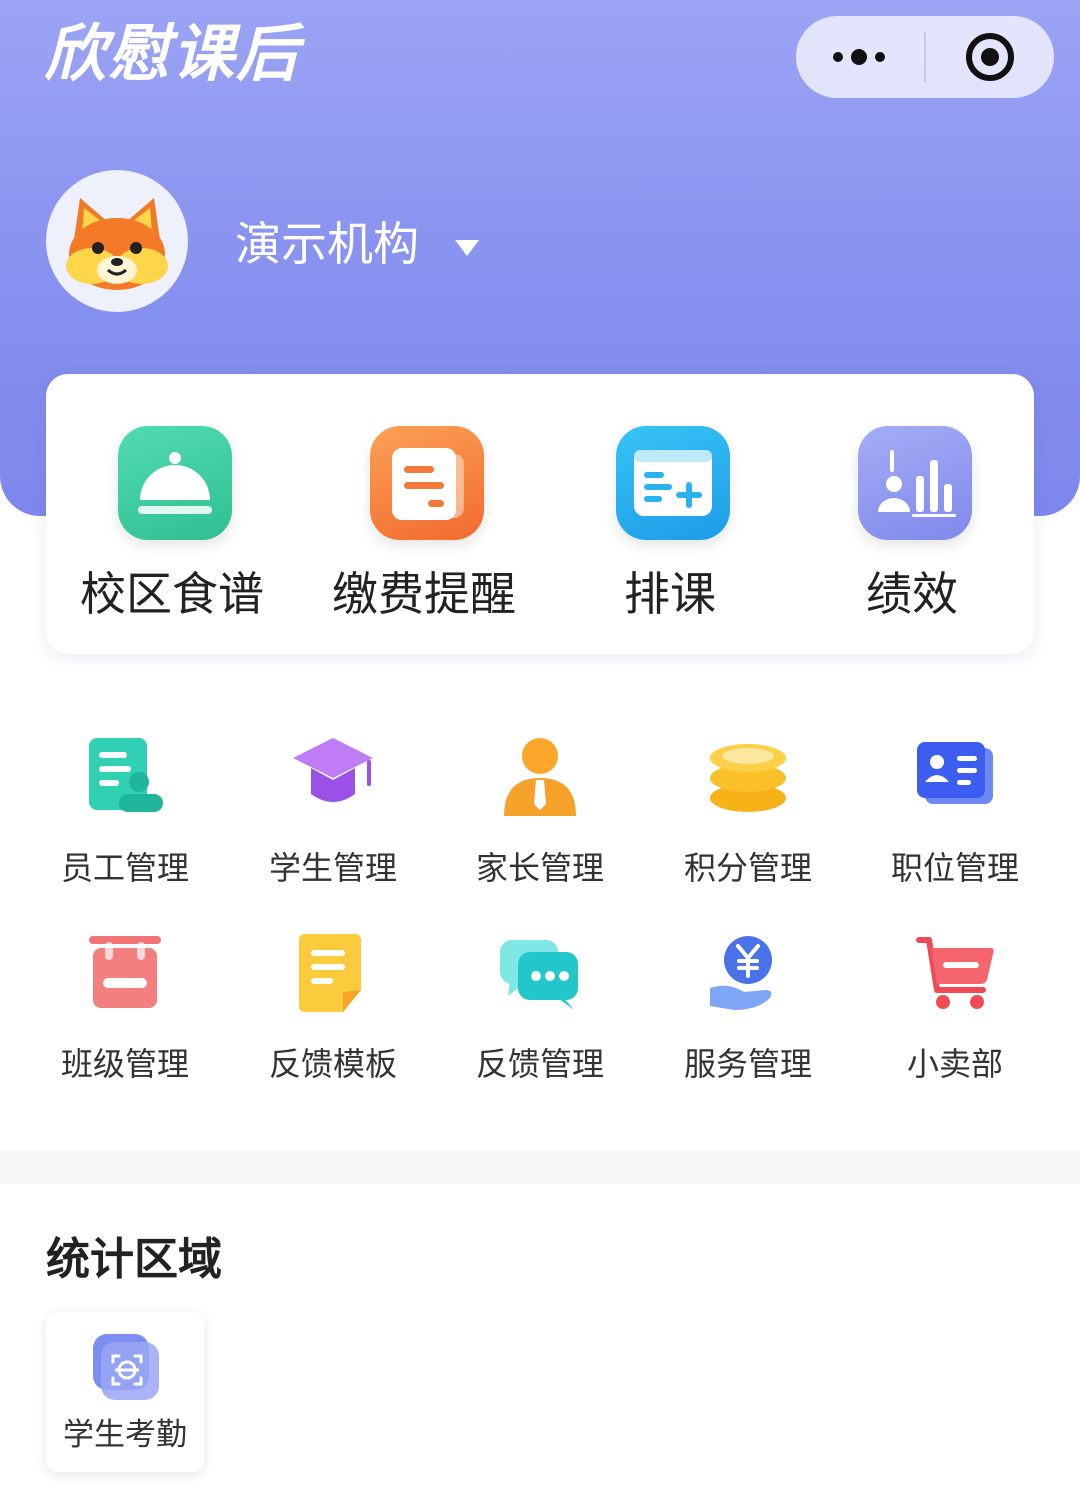 This screenshot has width=1080, height=1499. I want to click on grid-item-position-management: 职位管理, so click(955, 823).